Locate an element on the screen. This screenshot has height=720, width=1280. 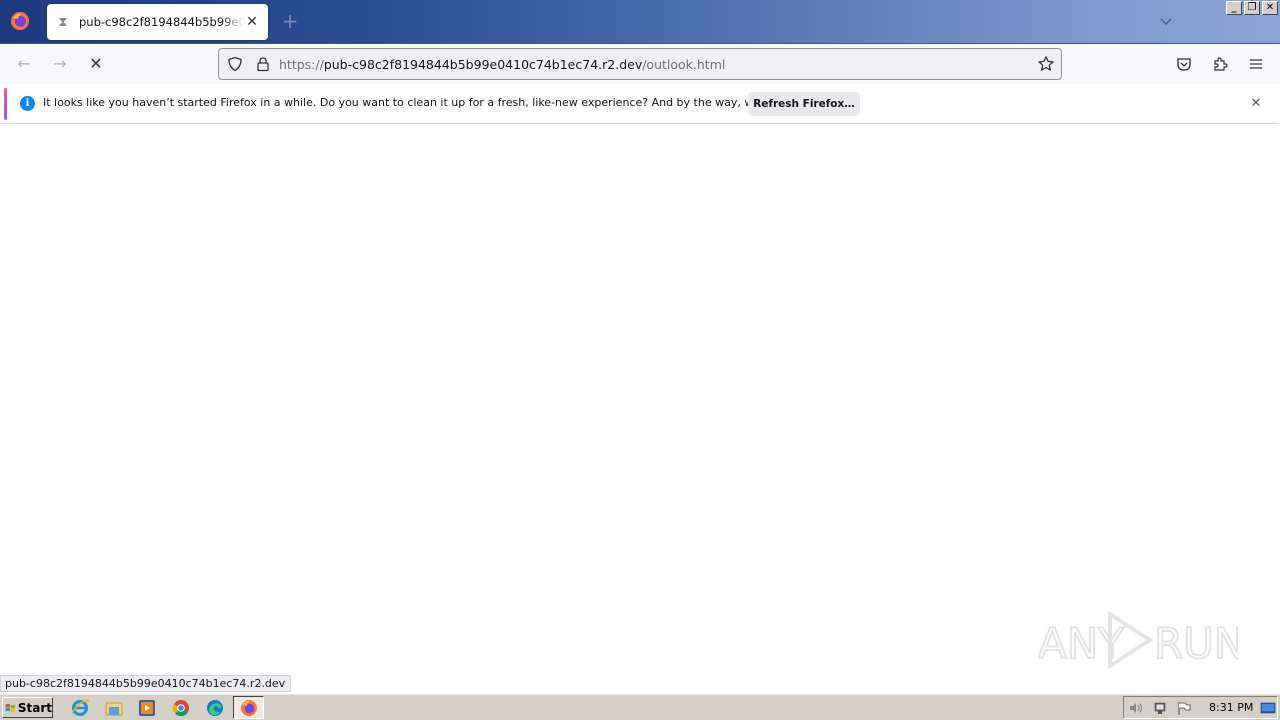
anyrun-watermark-logo: ANY RUN is located at coordinates (1138, 640).